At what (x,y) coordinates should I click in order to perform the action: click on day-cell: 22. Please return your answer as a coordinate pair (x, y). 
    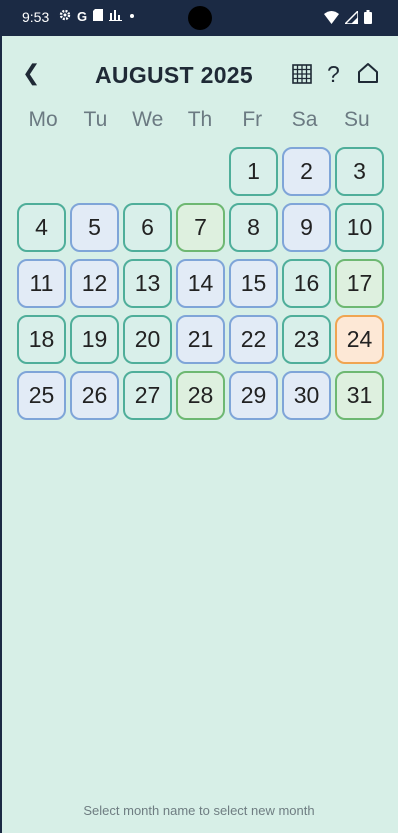
    Looking at the image, I should click on (253, 339).